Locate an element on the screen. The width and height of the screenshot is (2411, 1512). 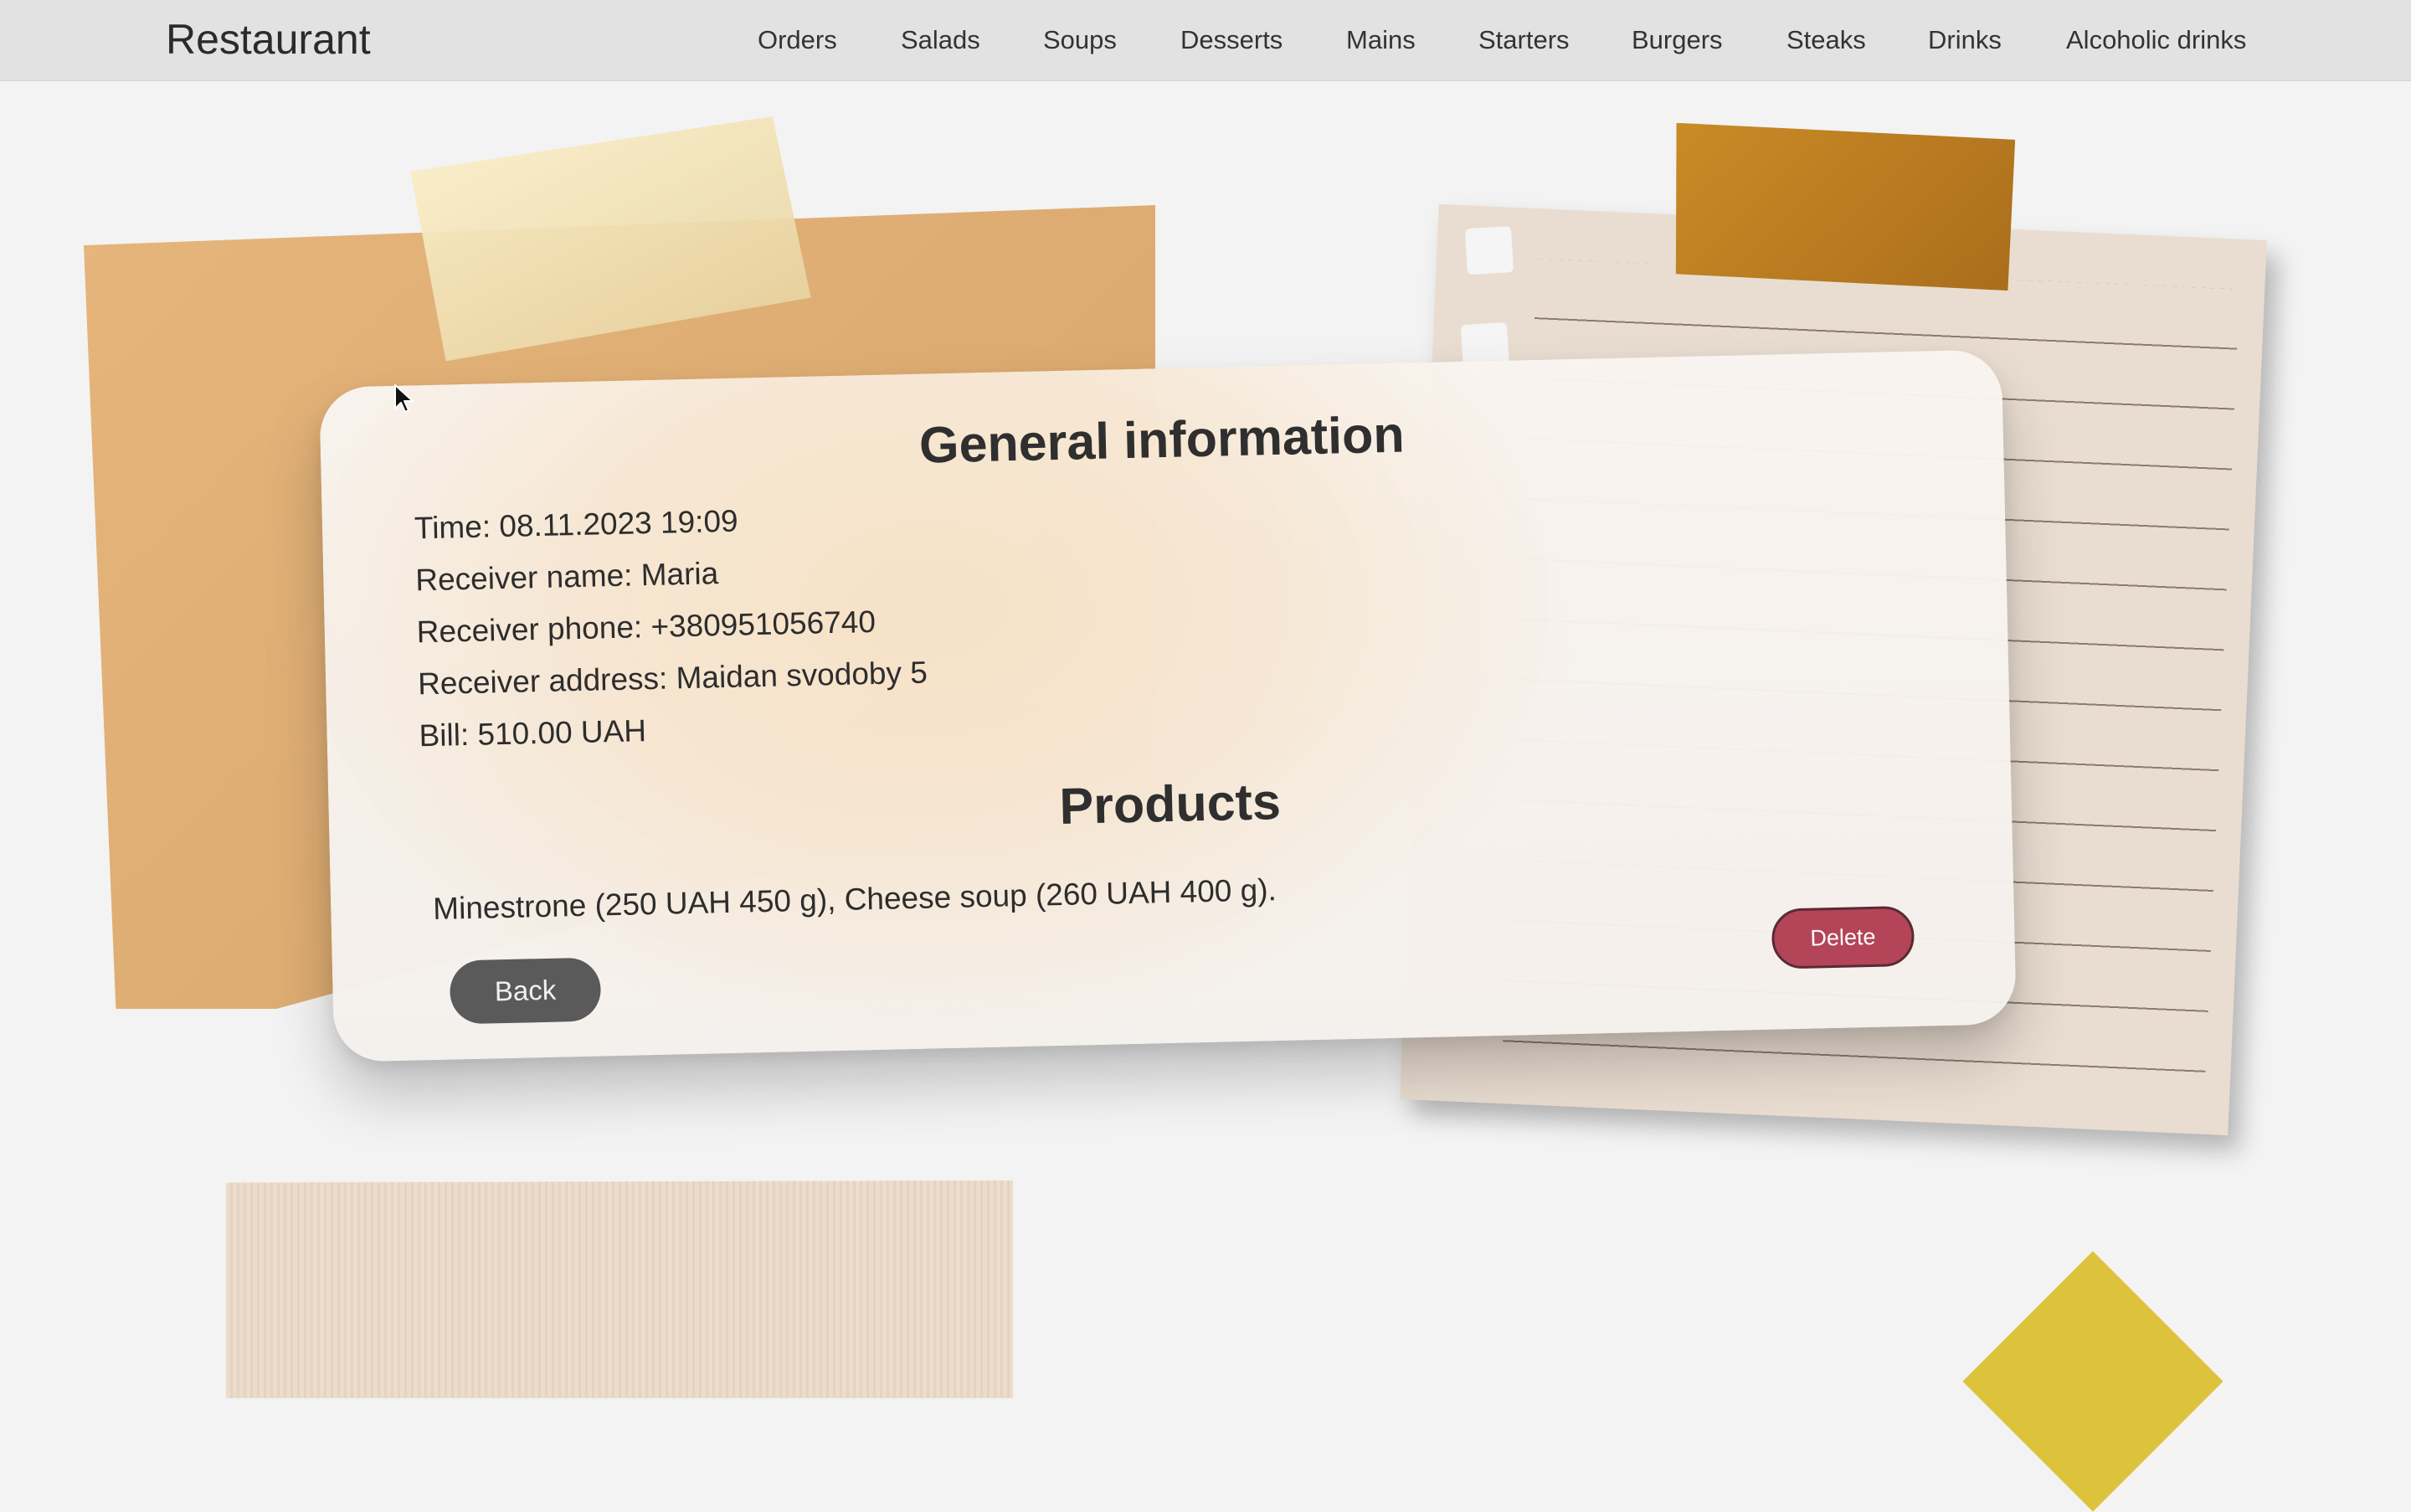
receiver-phone: Receiver phone: +380951056740 is located at coordinates (646, 627).